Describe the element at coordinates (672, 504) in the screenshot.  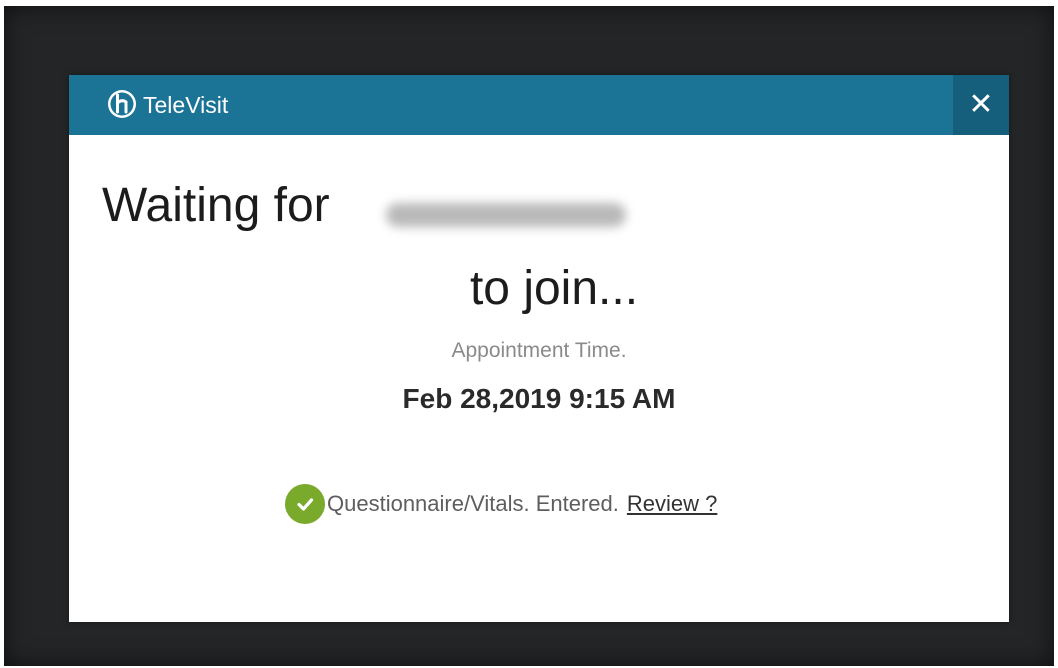
I see `review-link: Review ?` at that location.